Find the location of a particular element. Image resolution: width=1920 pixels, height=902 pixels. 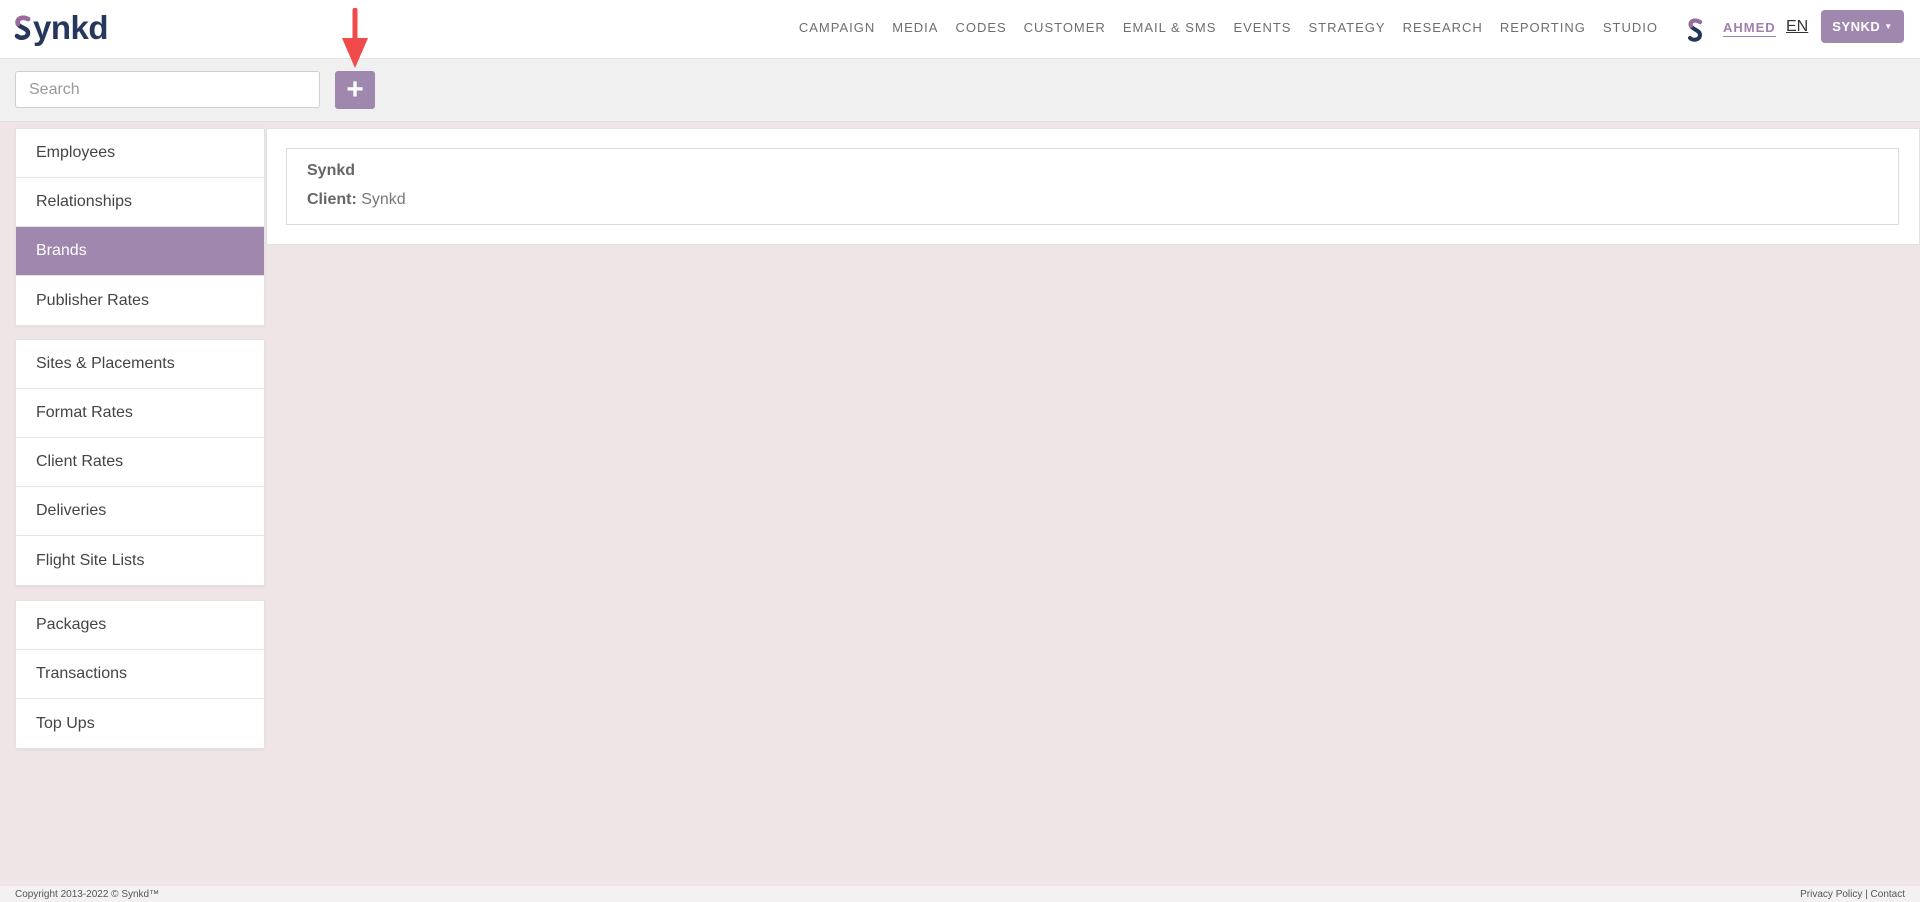

copyright-text: Copyright 2013-2022 © Synkd™ is located at coordinates (87, 894).